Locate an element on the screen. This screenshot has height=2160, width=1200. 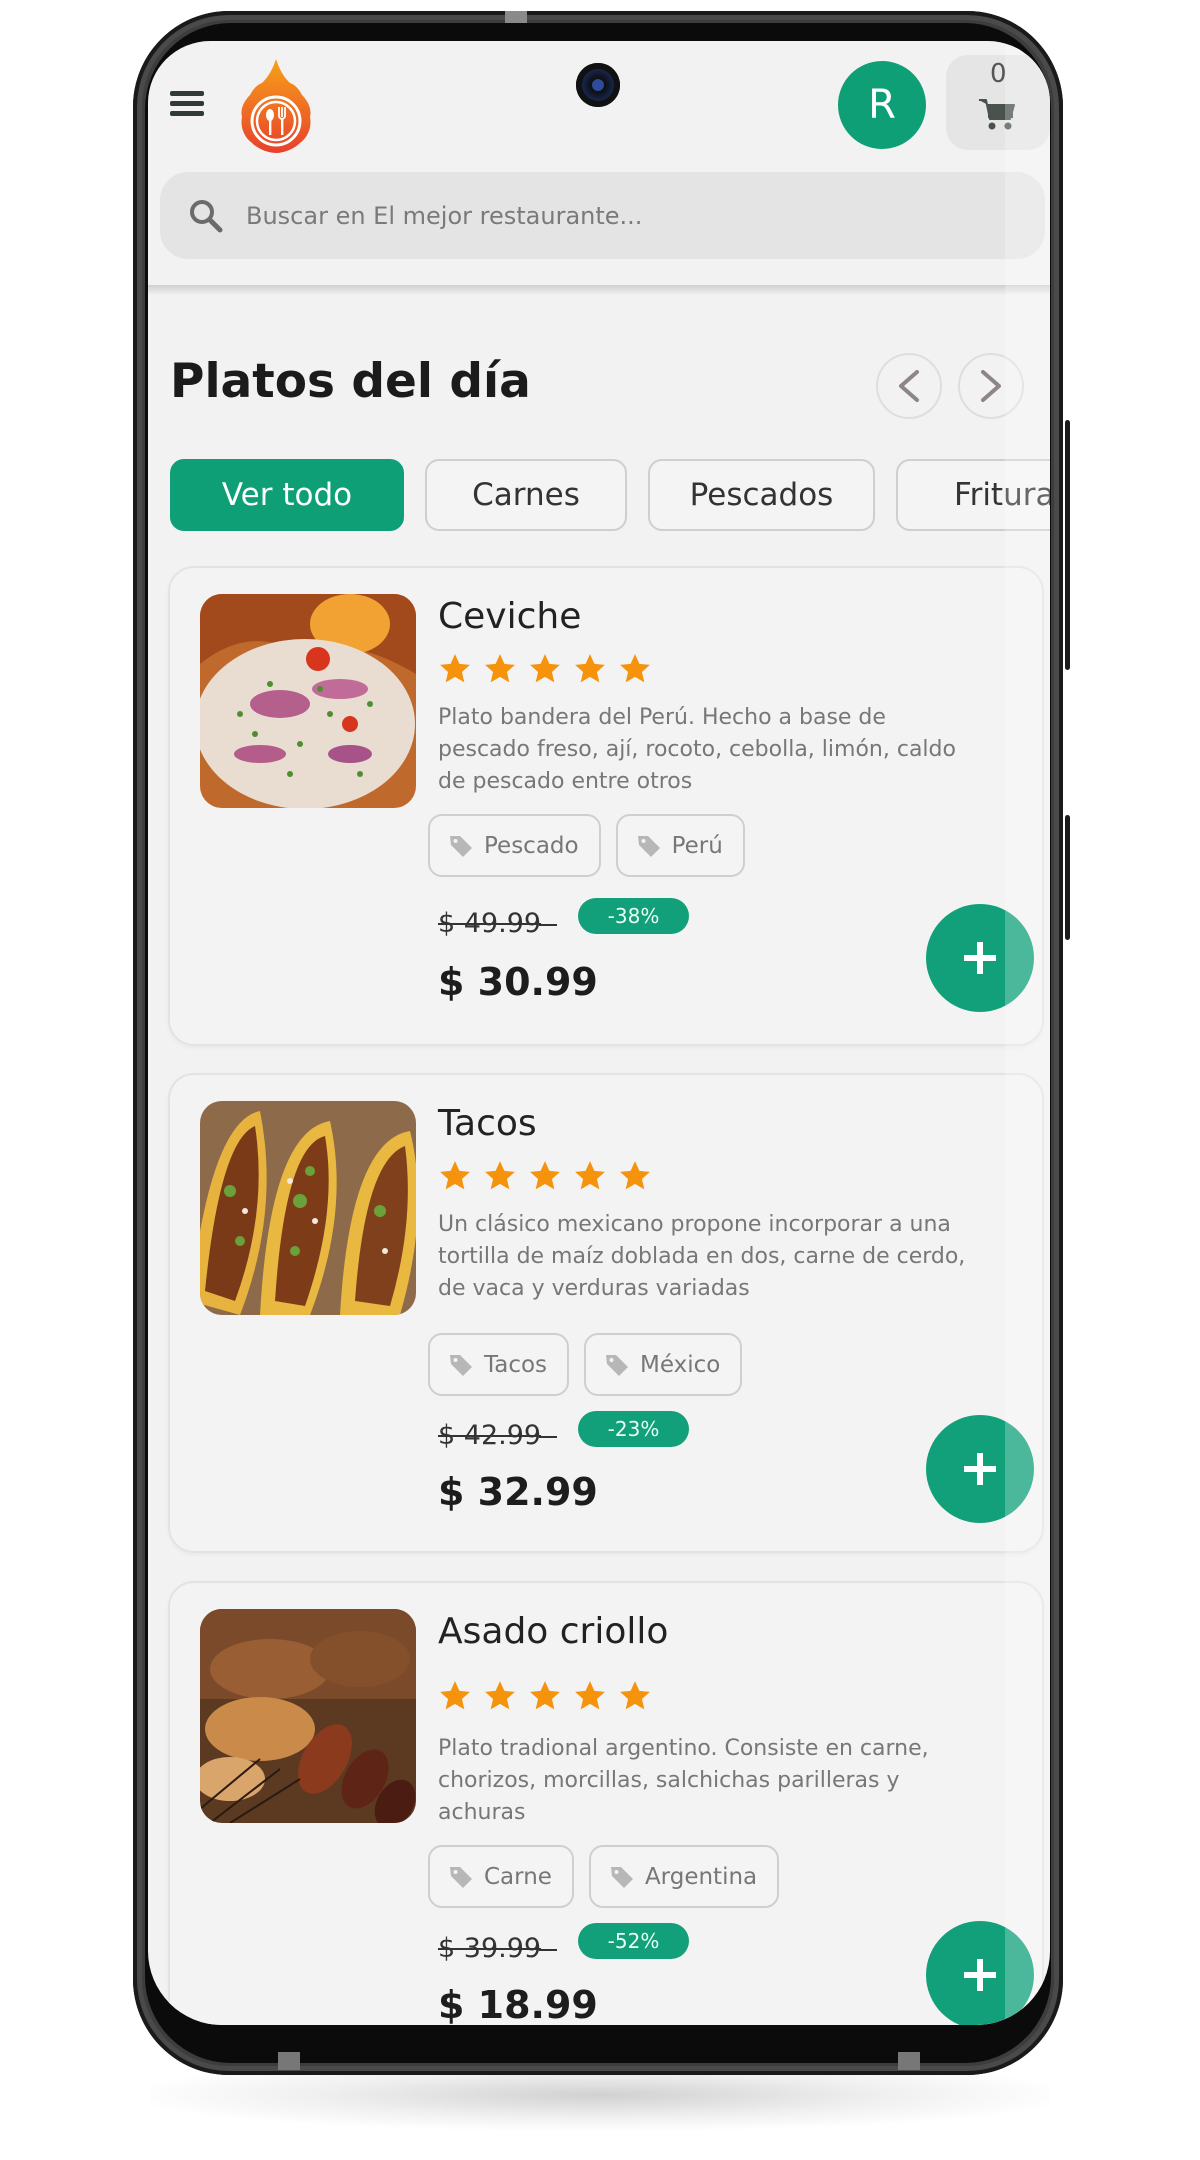
dish-tags: Tacos México is located at coordinates (585, 1364).